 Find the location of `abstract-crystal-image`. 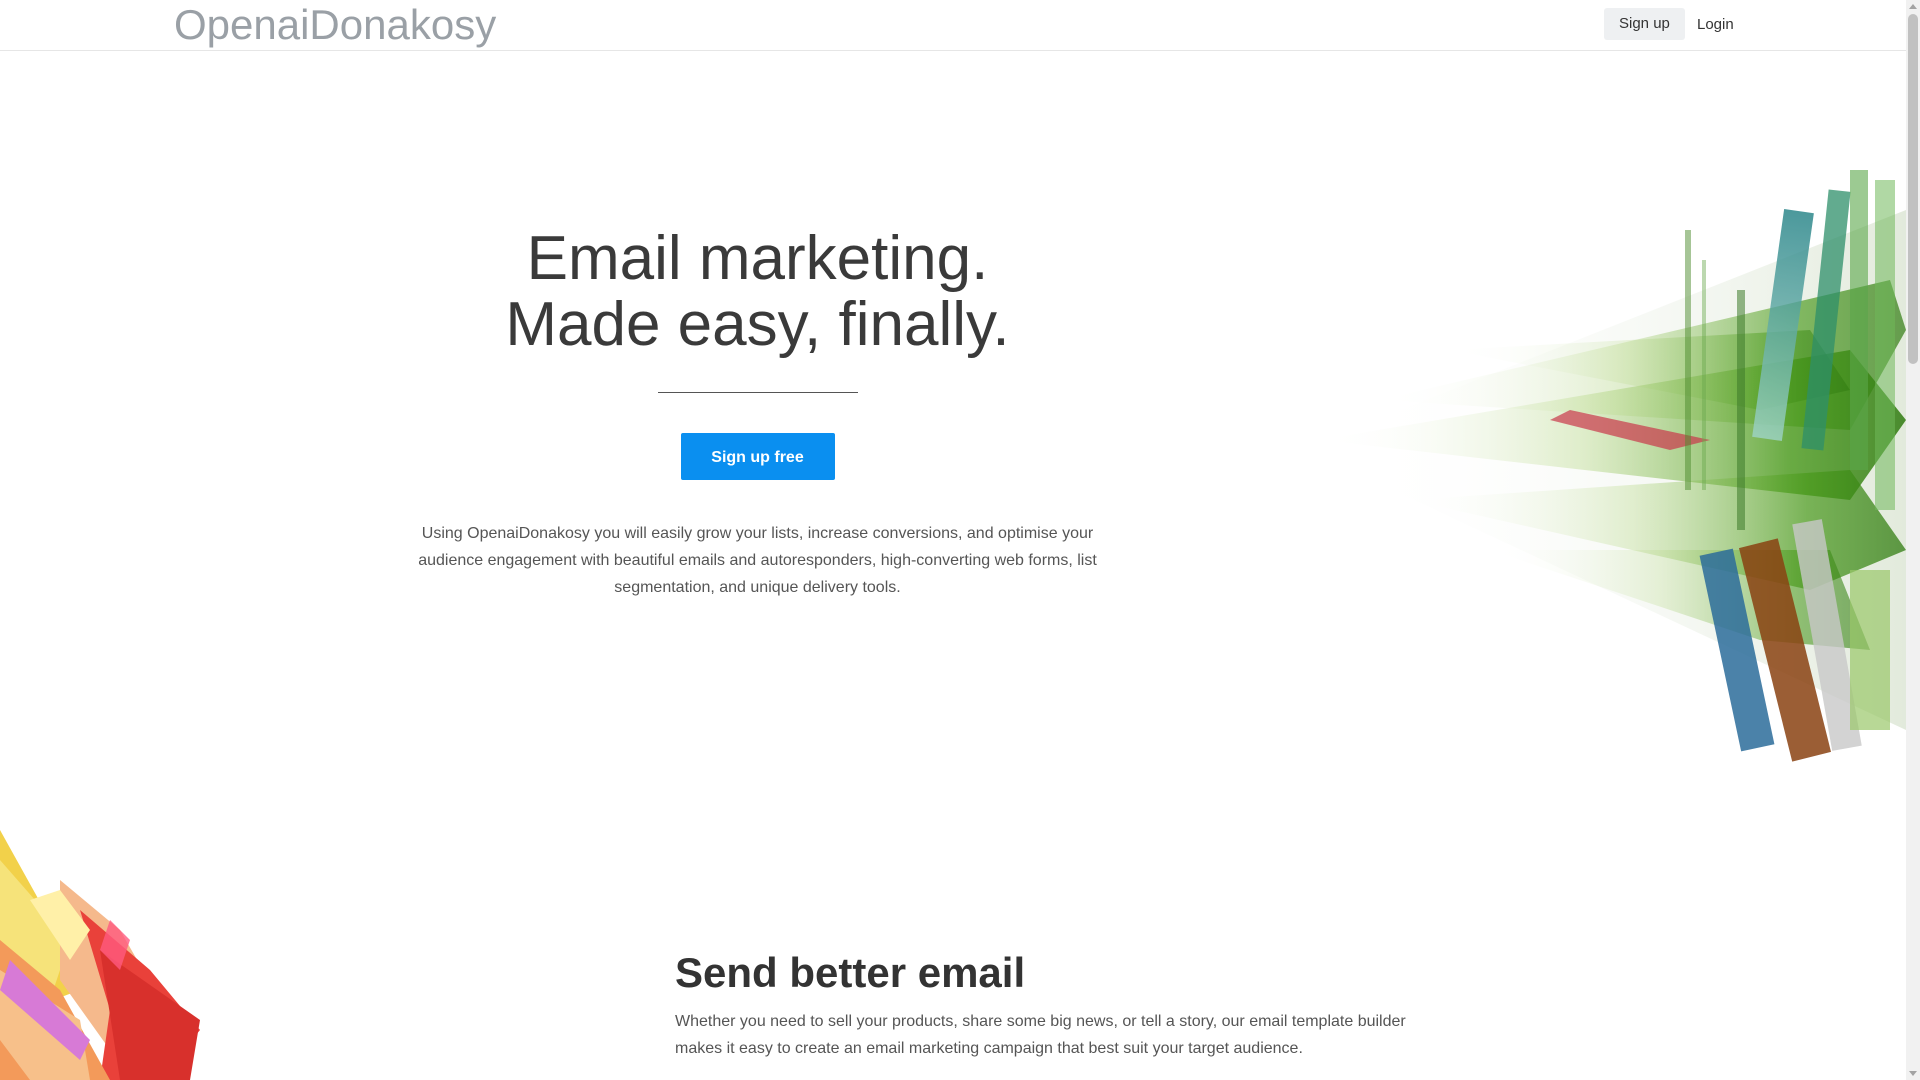

abstract-crystal-image is located at coordinates (100, 955).